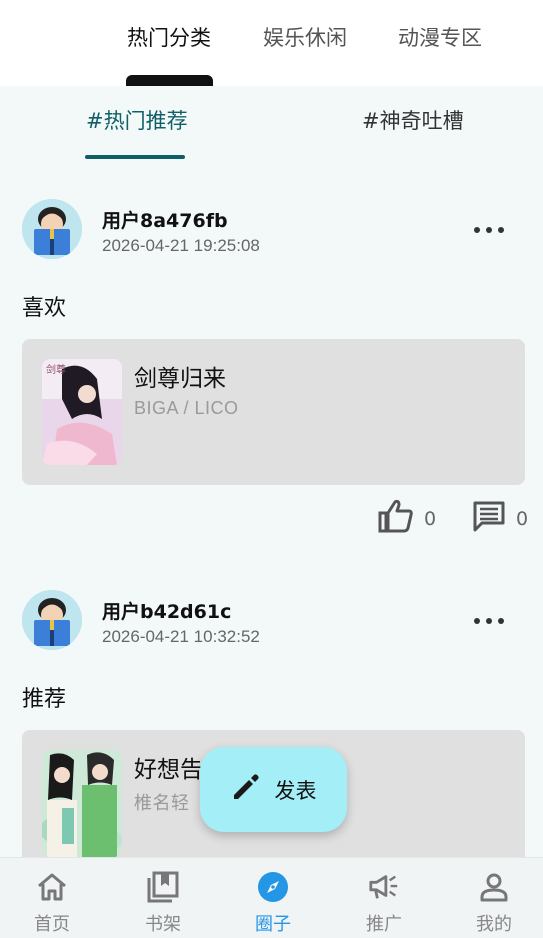 The height and width of the screenshot is (938, 543). I want to click on book-title: 剑尊归来, so click(180, 379).